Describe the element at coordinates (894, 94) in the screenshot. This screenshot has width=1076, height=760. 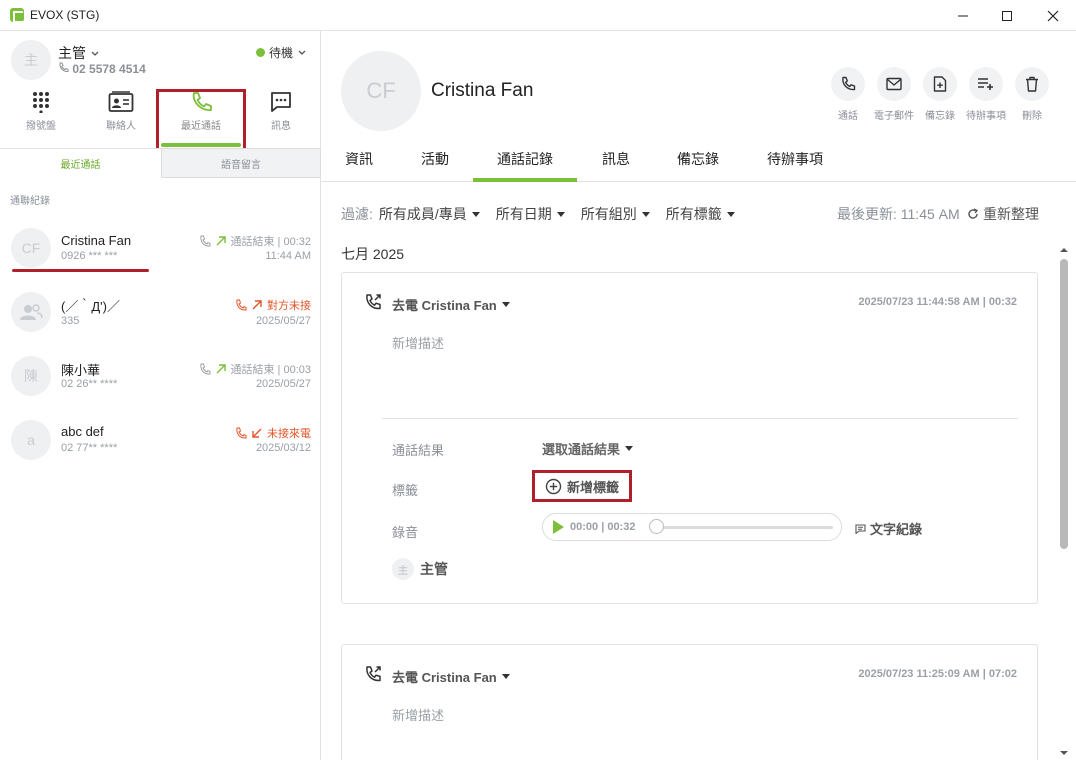
I see `email-action-button: 電子郵件` at that location.